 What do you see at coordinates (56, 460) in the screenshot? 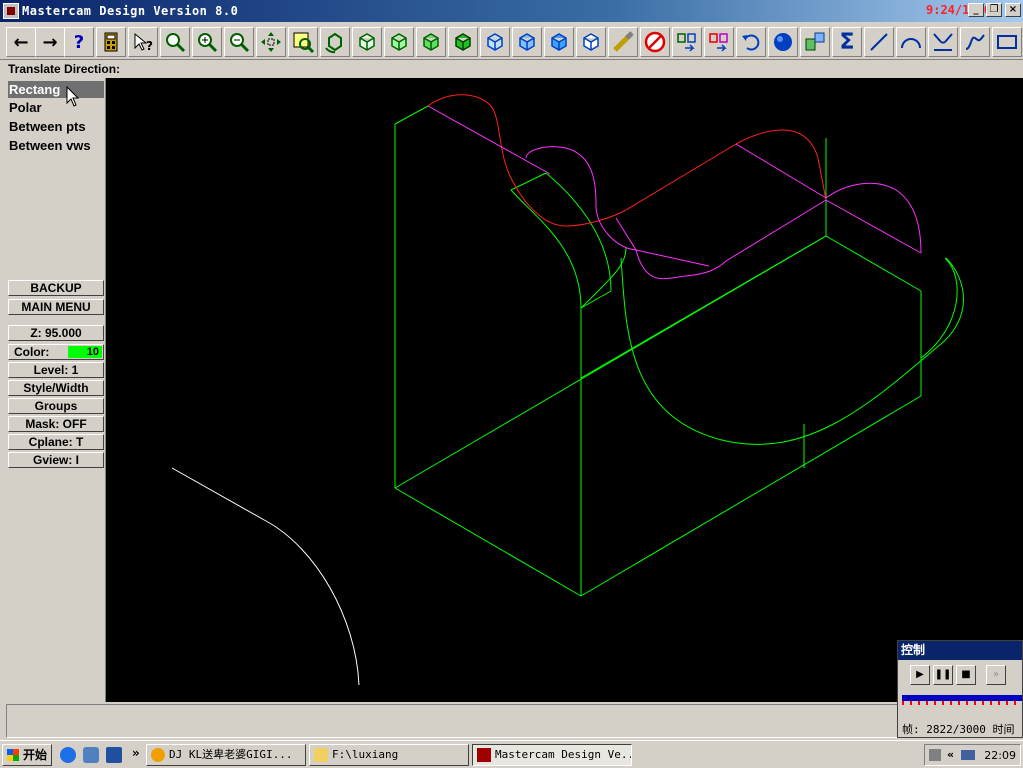
I see `gview-button: Gview: I` at bounding box center [56, 460].